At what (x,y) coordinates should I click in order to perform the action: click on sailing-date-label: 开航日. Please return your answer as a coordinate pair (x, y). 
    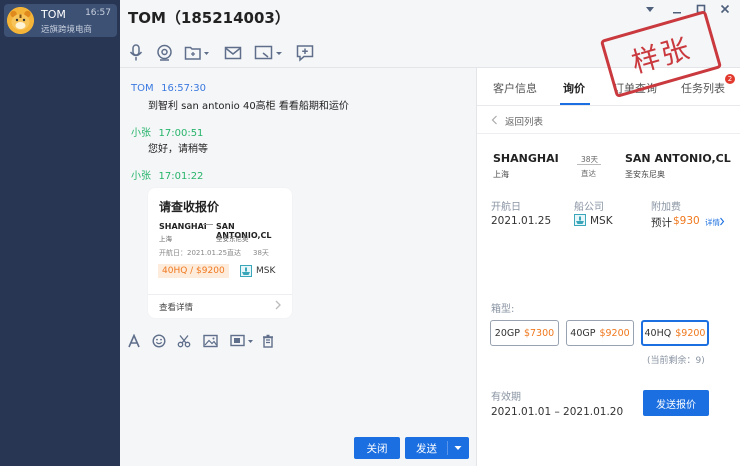
    Looking at the image, I should click on (506, 207).